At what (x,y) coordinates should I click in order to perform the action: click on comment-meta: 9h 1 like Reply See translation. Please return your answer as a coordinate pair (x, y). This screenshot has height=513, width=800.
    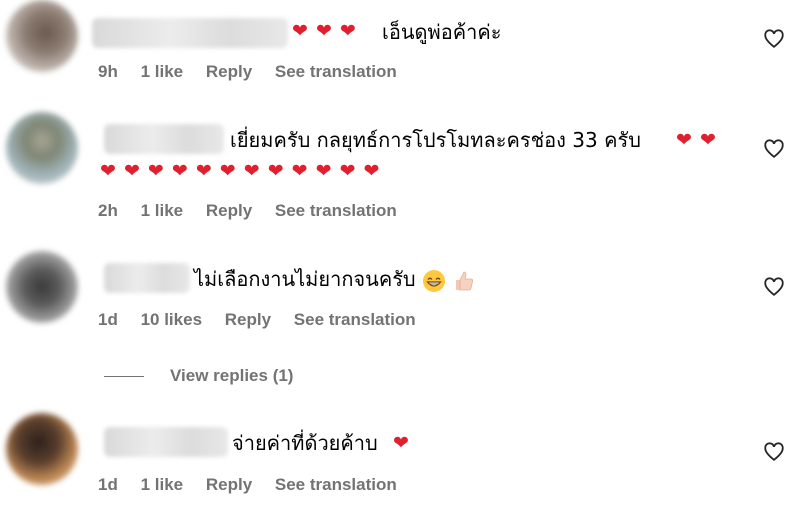
    Looking at the image, I should click on (256, 72).